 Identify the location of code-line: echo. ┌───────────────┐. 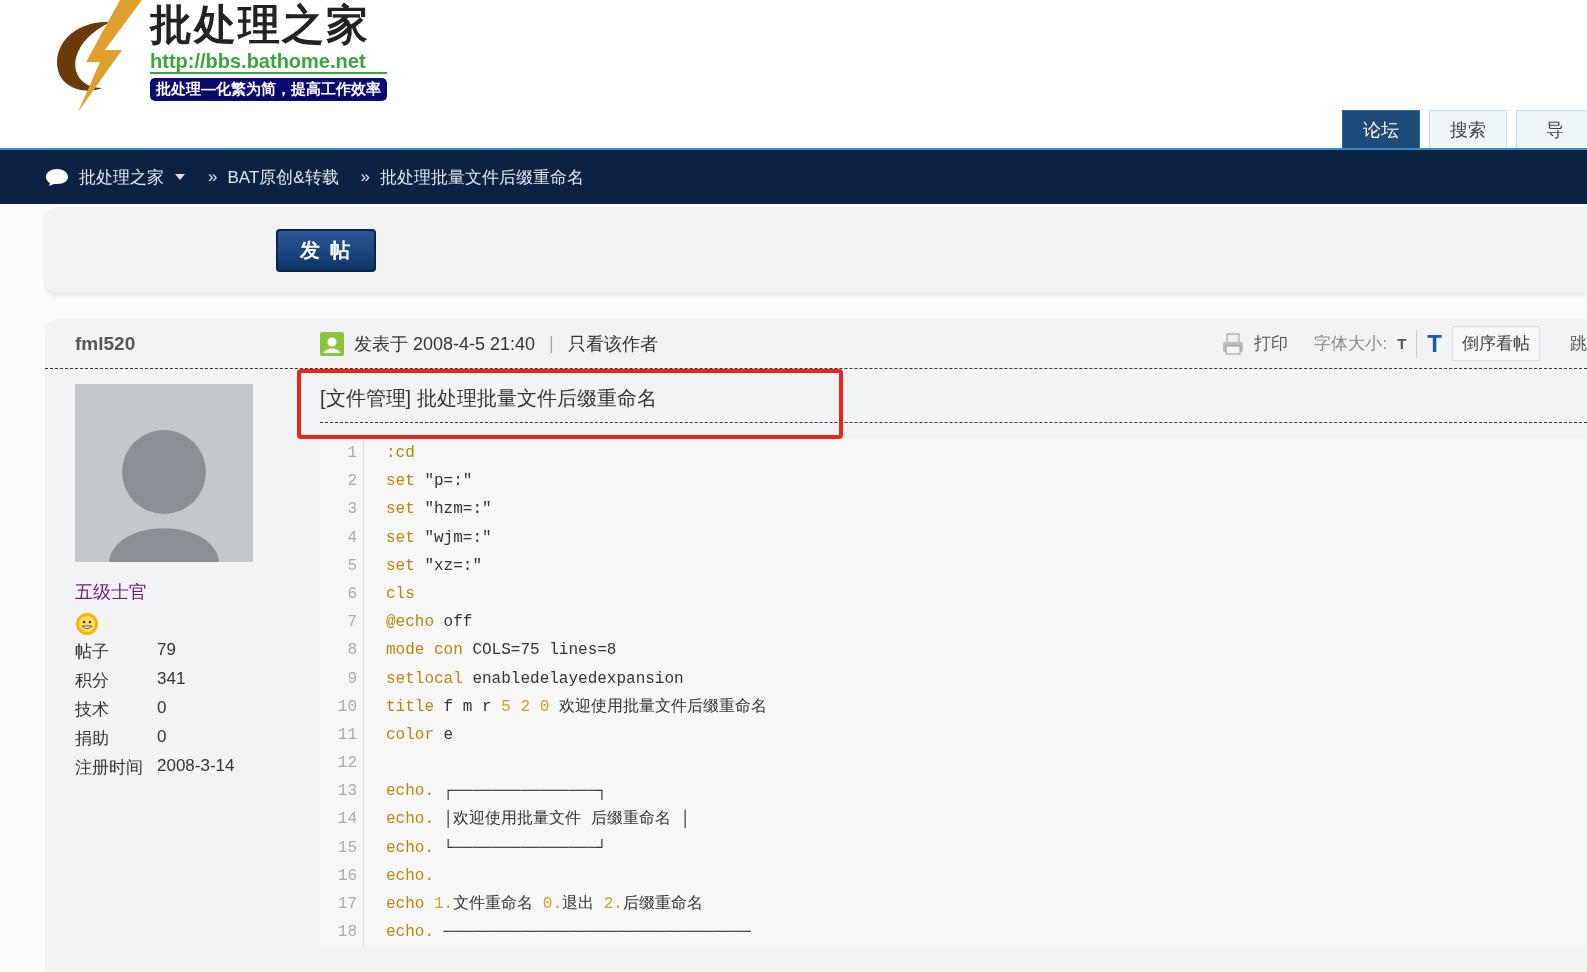
(497, 792).